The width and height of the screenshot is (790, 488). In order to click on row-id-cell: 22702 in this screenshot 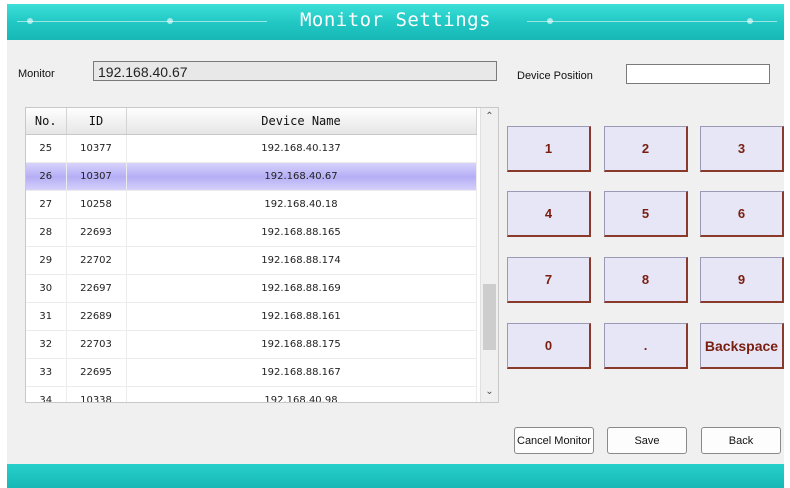, I will do `click(96, 260)`.